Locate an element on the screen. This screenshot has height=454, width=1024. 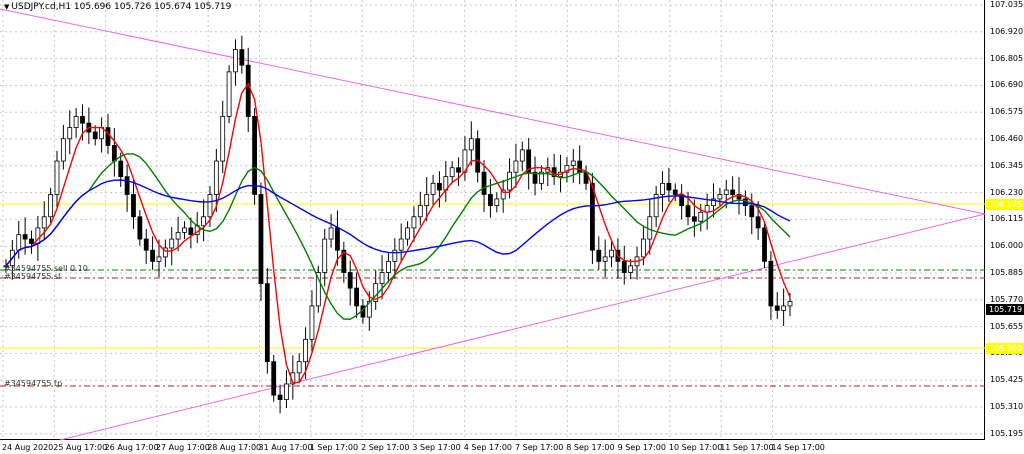
price-tick-label: 106.230 is located at coordinates (1007, 192).